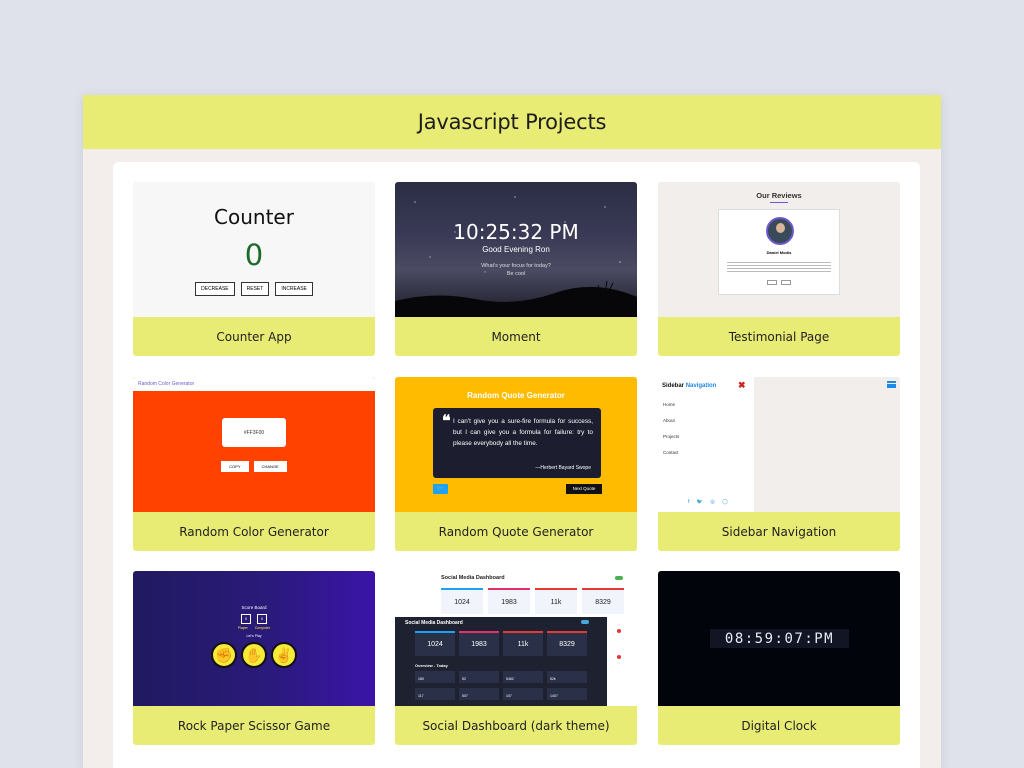  I want to click on color-hex-box: #FF3F00, so click(254, 432).